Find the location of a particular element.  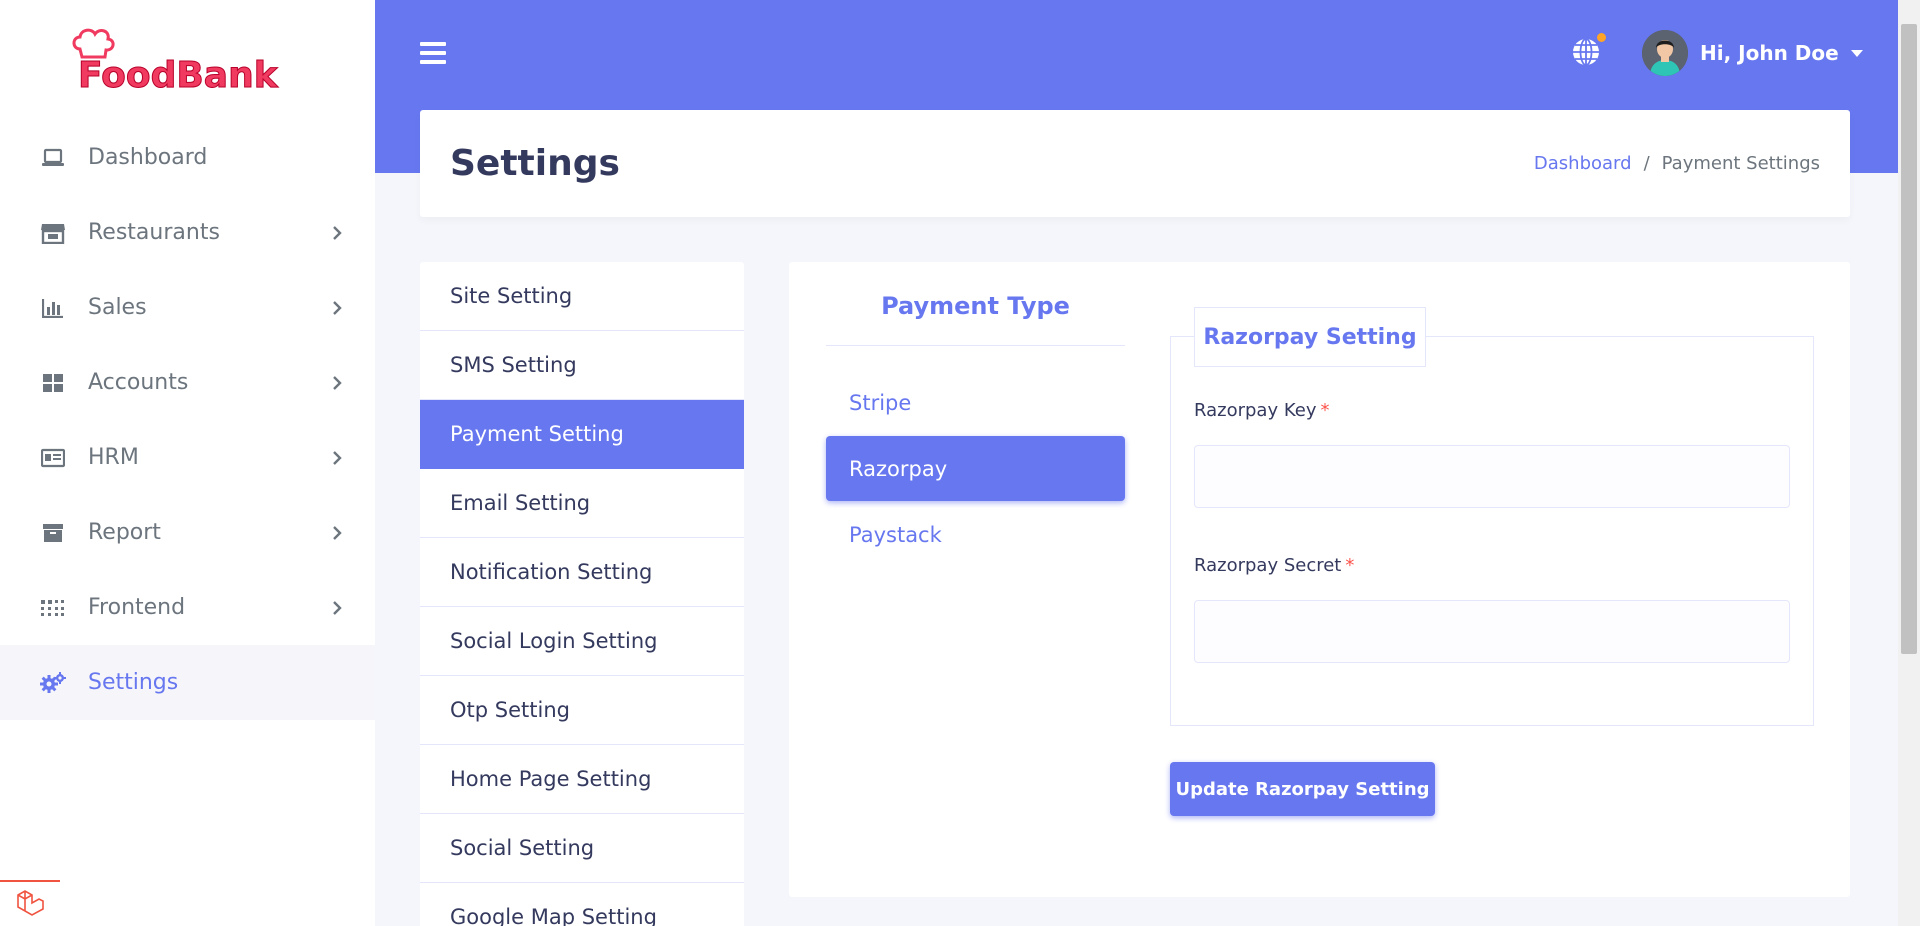

razorpay-fieldset is located at coordinates (1492, 531).